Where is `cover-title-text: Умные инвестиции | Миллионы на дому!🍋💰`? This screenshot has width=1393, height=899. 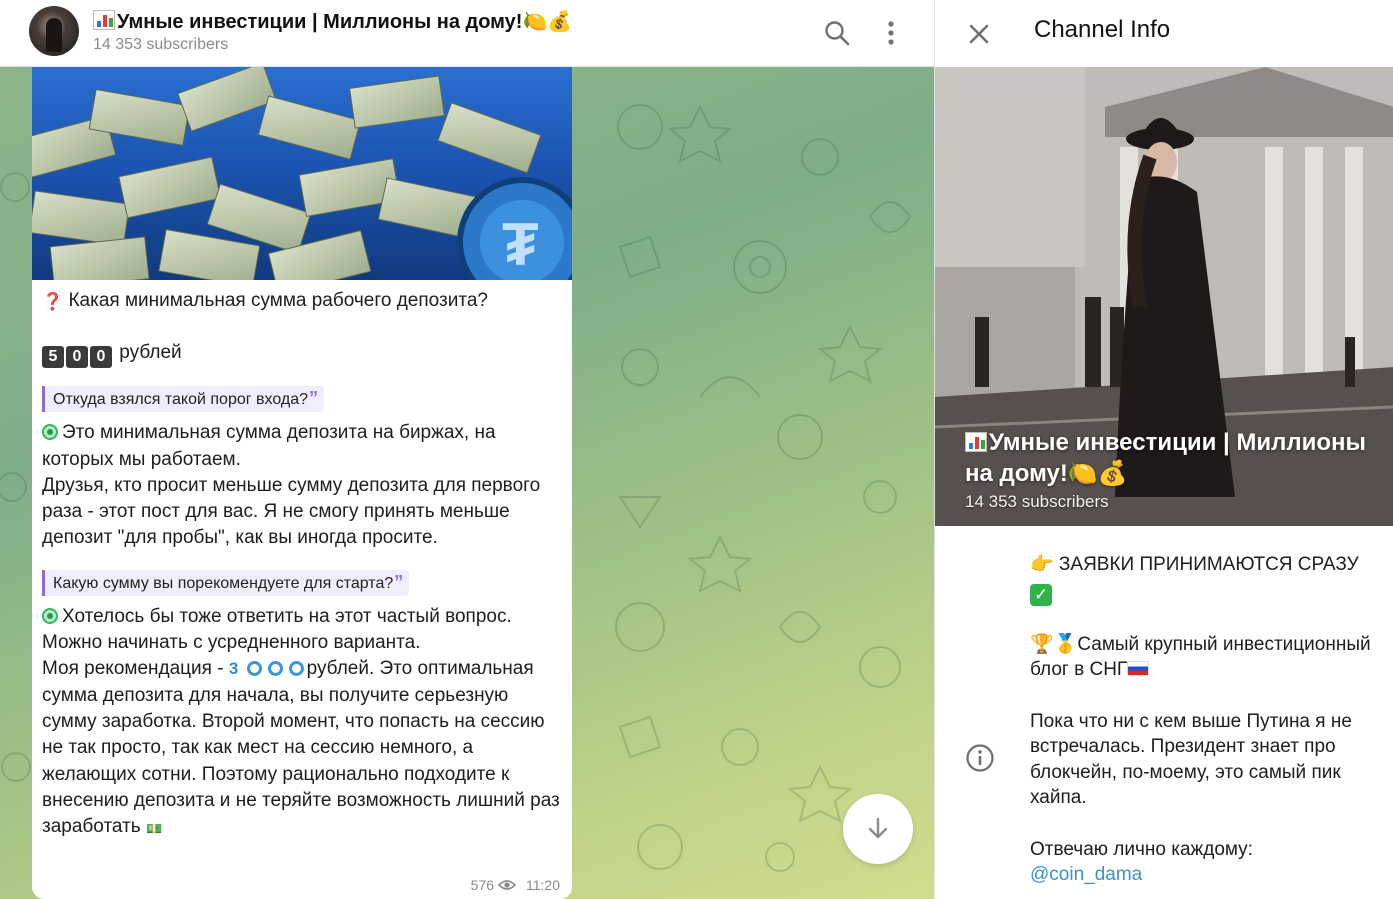
cover-title-text: Умные инвестиции | Миллионы на дому!🍋💰 is located at coordinates (1166, 458).